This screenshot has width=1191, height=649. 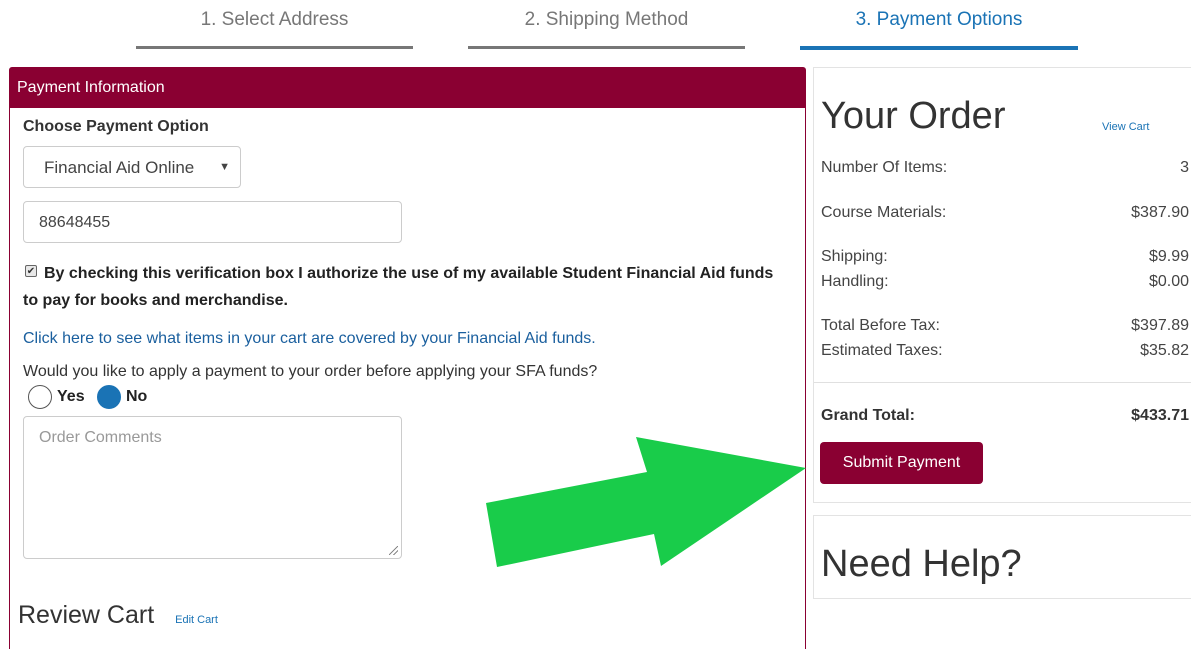 I want to click on row-label: Grand Total:, so click(x=868, y=415).